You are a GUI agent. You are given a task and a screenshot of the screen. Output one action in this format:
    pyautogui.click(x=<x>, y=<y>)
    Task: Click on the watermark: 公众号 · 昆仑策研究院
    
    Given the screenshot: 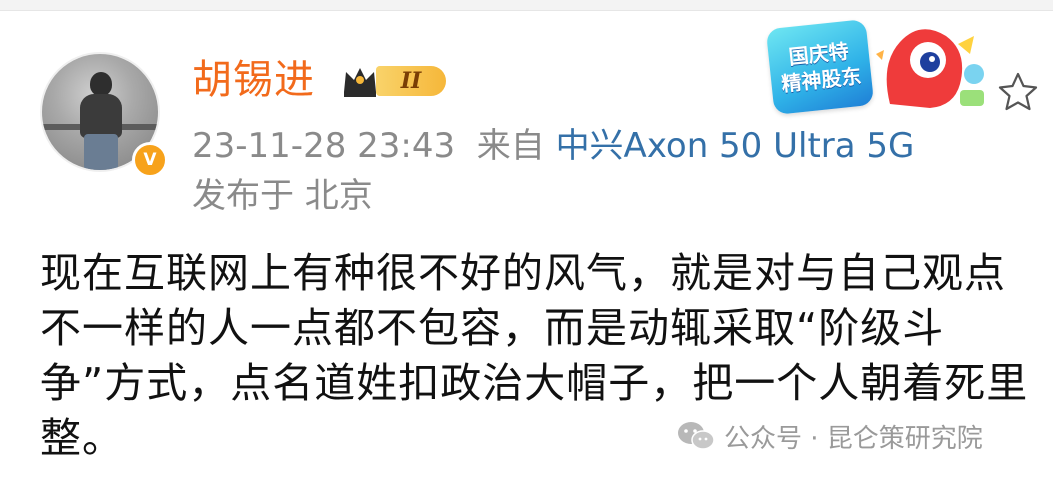 What is the action you would take?
    pyautogui.click(x=829, y=436)
    